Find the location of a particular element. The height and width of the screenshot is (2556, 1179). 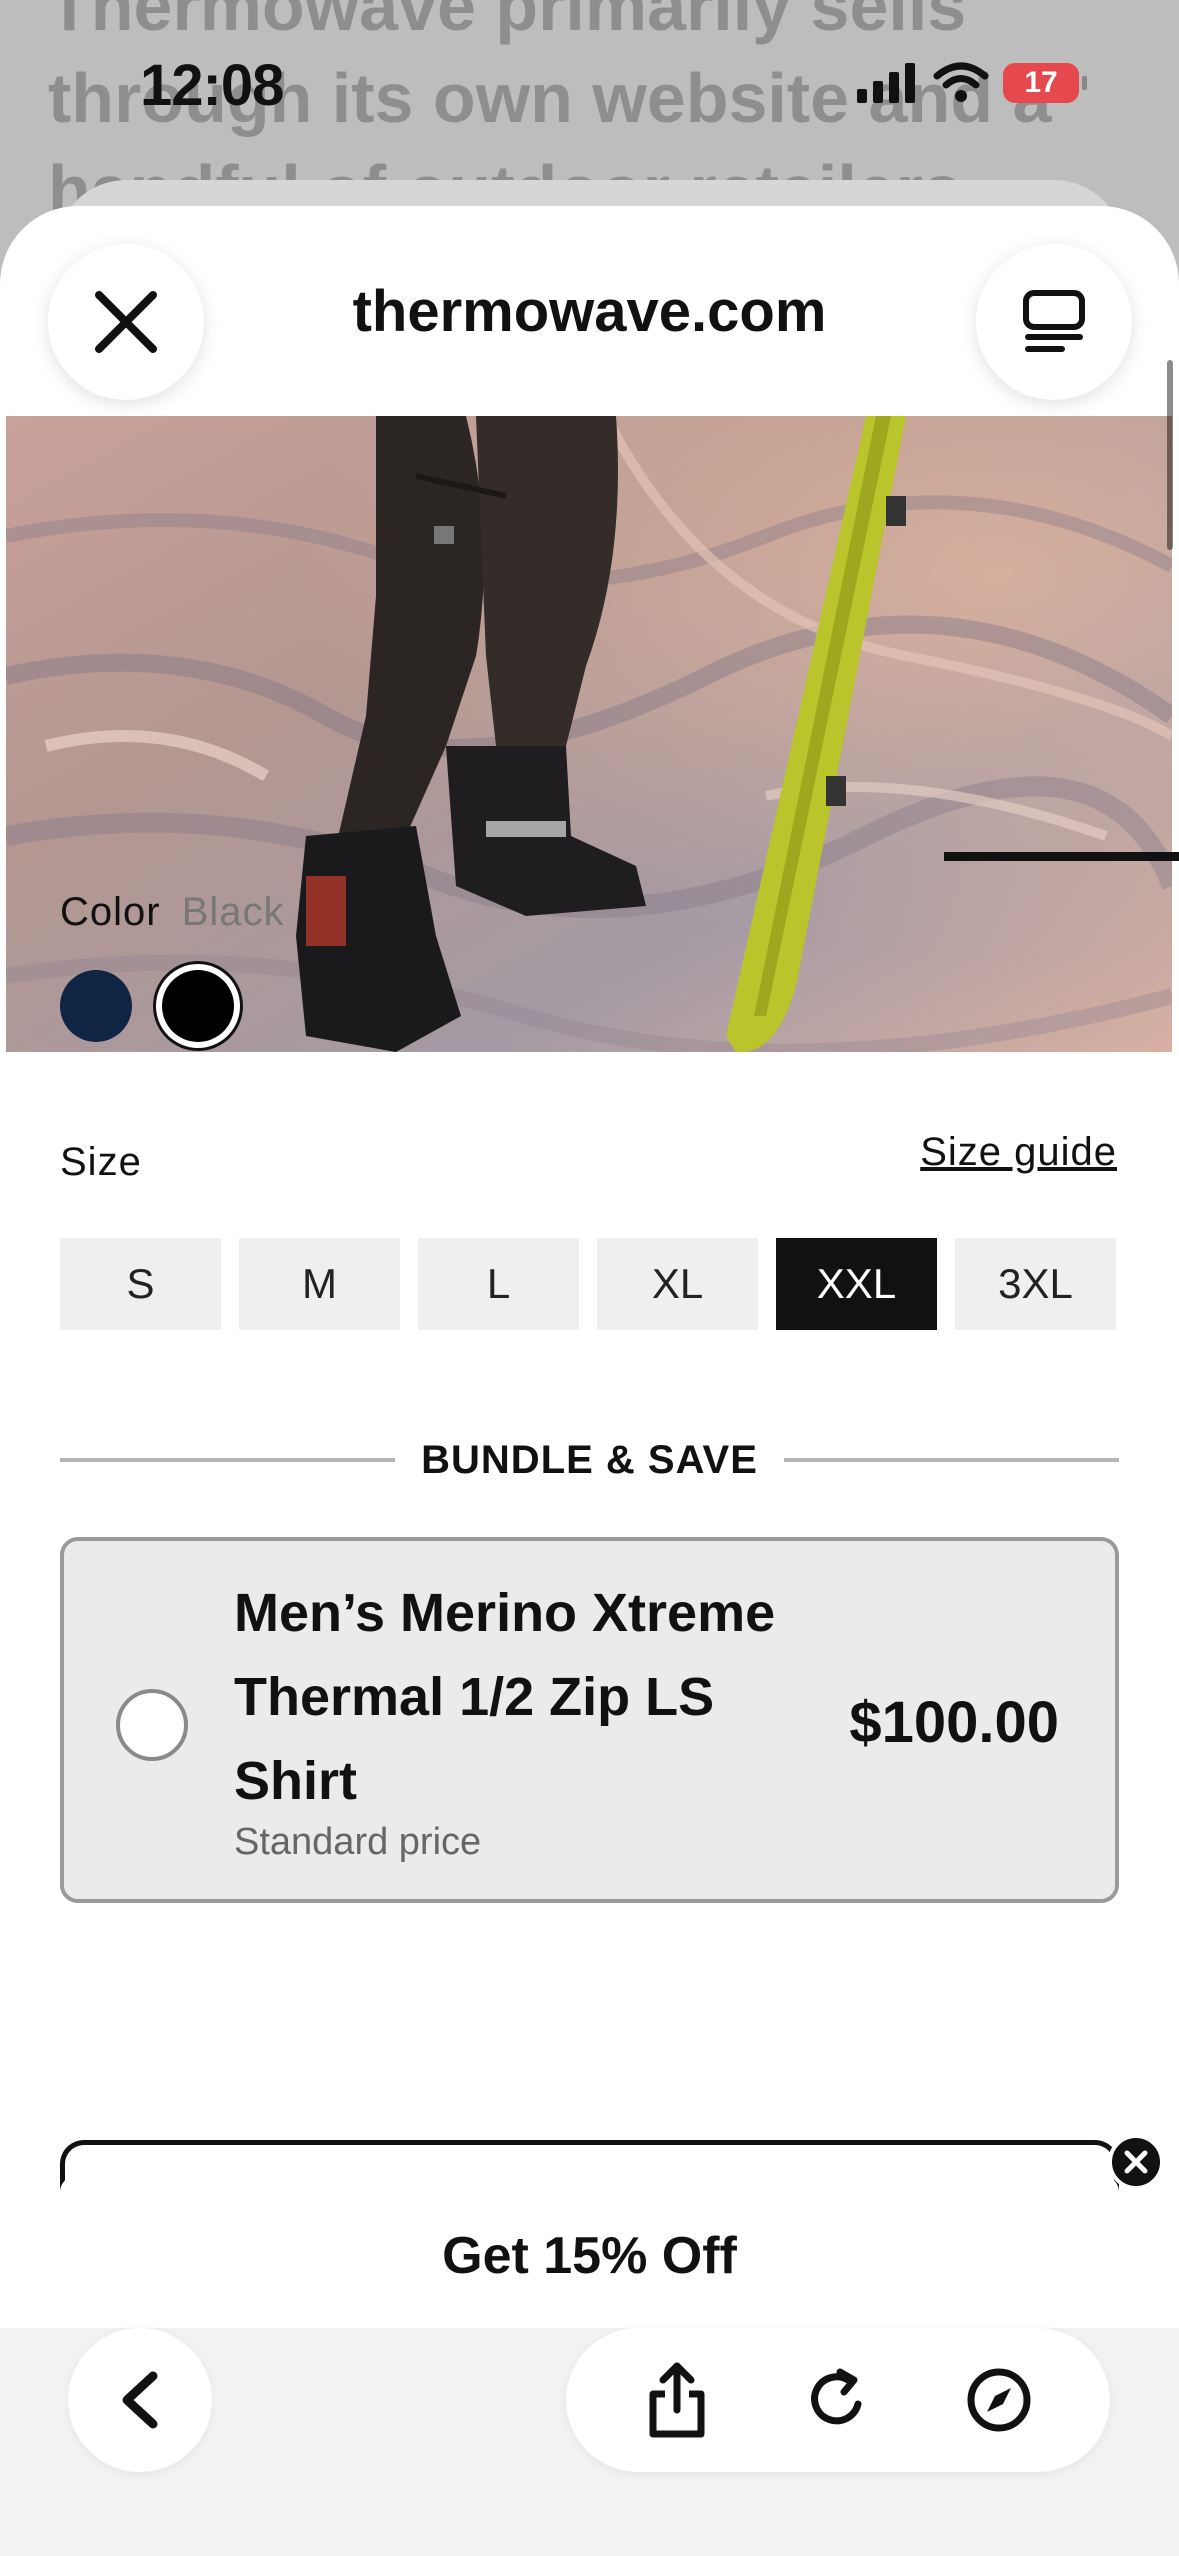

share-icon is located at coordinates (677, 2400).